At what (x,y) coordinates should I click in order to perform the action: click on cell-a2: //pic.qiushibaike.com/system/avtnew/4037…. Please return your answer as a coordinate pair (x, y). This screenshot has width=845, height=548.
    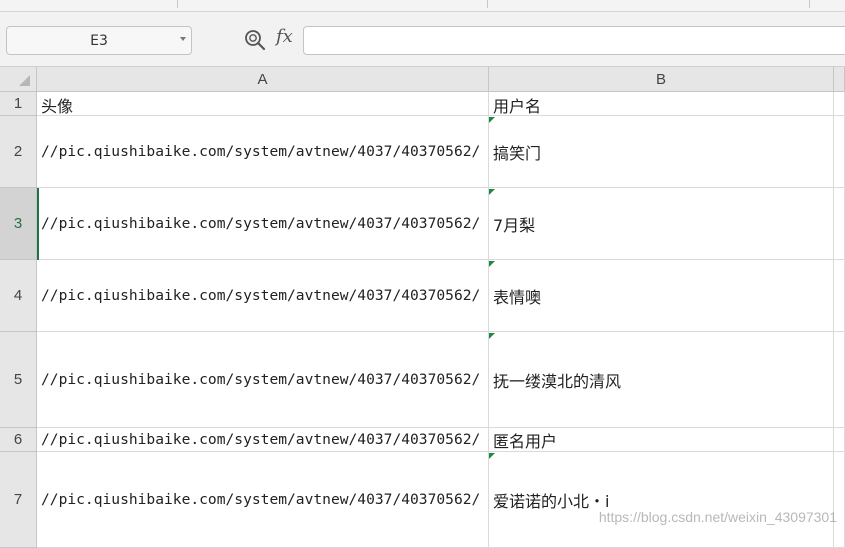
    Looking at the image, I should click on (263, 152).